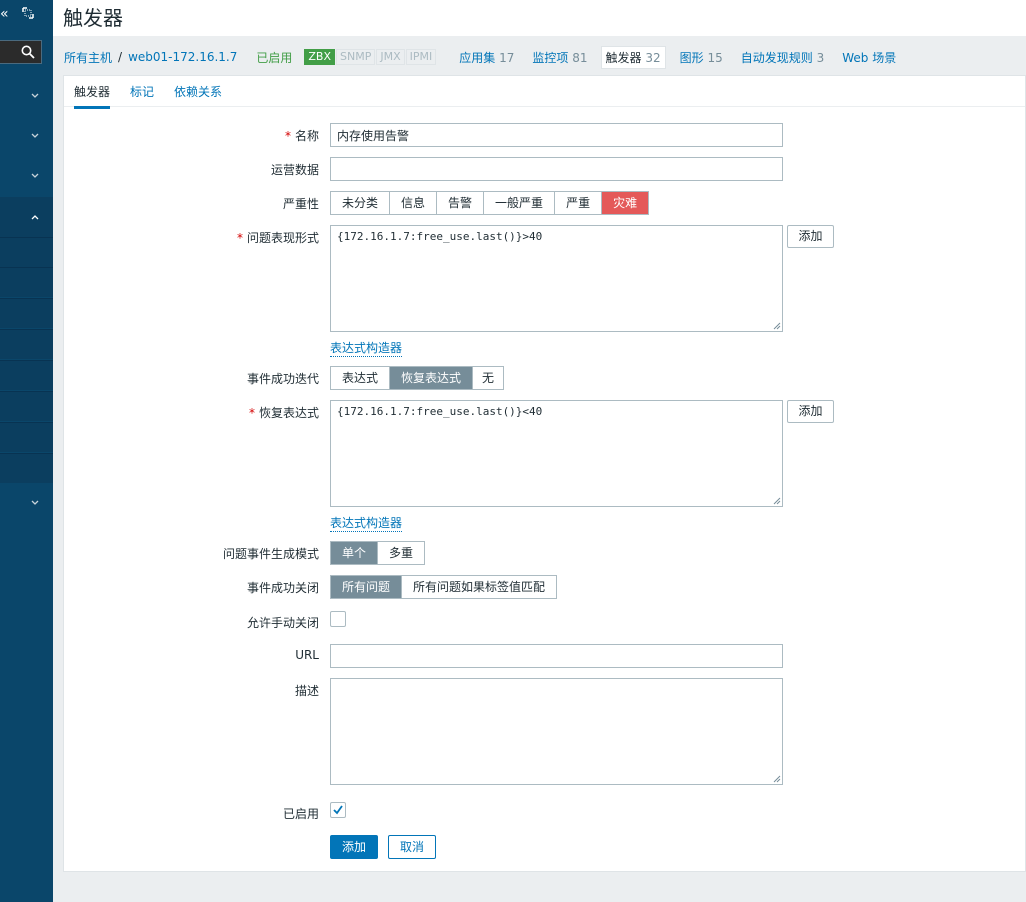  What do you see at coordinates (421, 57) in the screenshot?
I see `ipmi-badge: IPMI` at bounding box center [421, 57].